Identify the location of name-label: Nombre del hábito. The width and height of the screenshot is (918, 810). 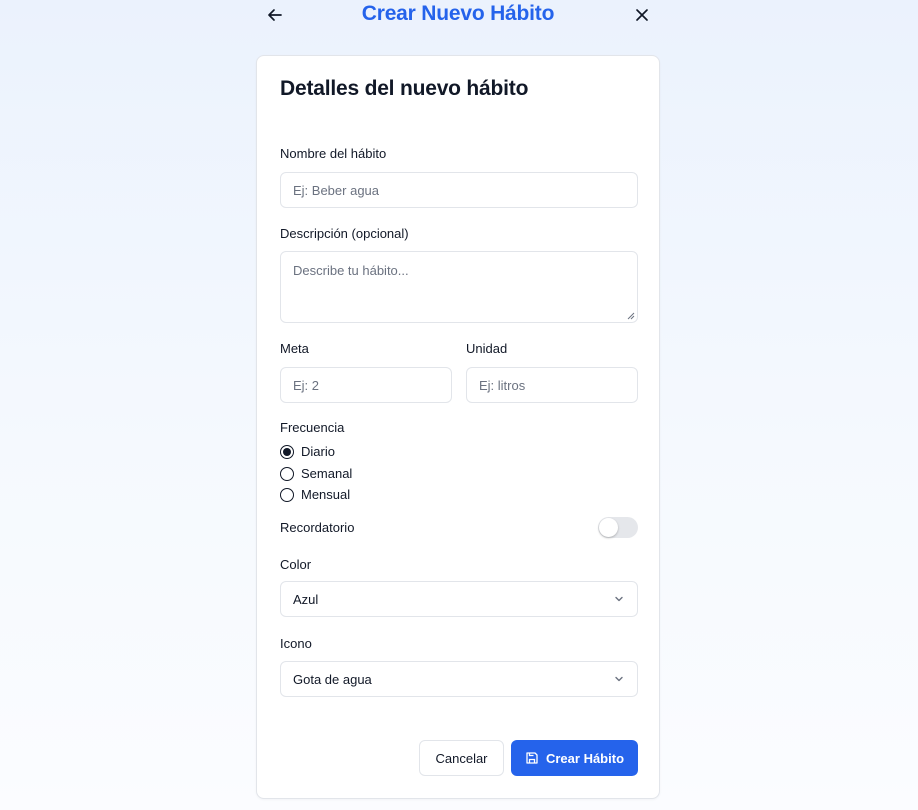
(333, 153).